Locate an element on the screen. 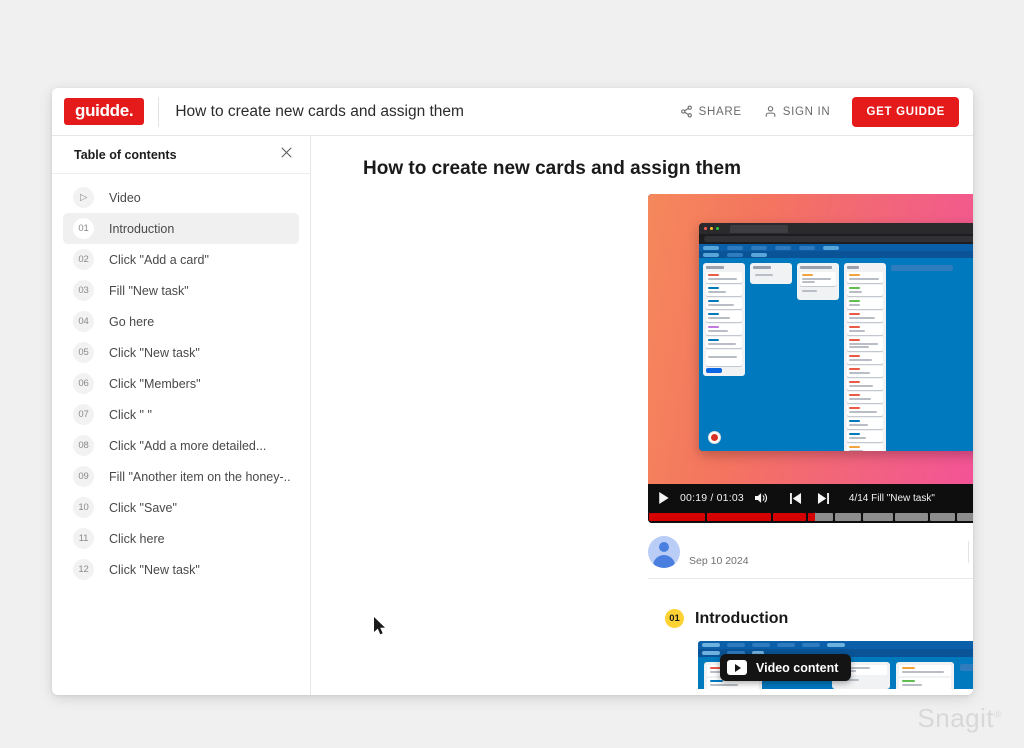  toc-item-03: 03 Fill "New task" is located at coordinates (181, 290).